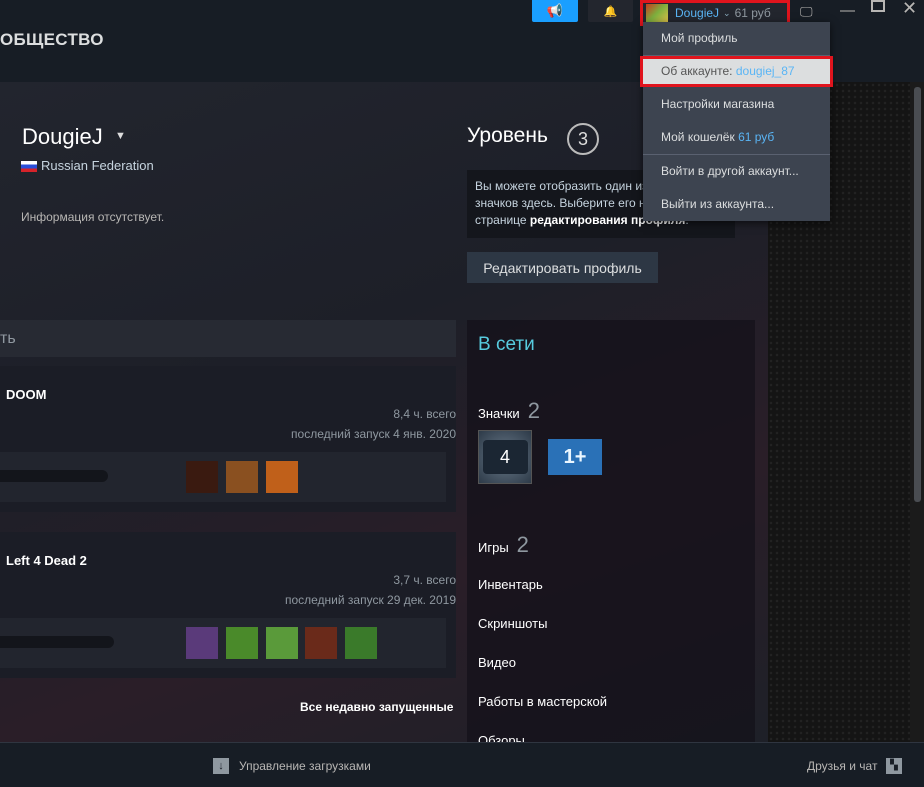  Describe the element at coordinates (52, 40) in the screenshot. I see `page-title: ОБЩЕСТВО` at that location.